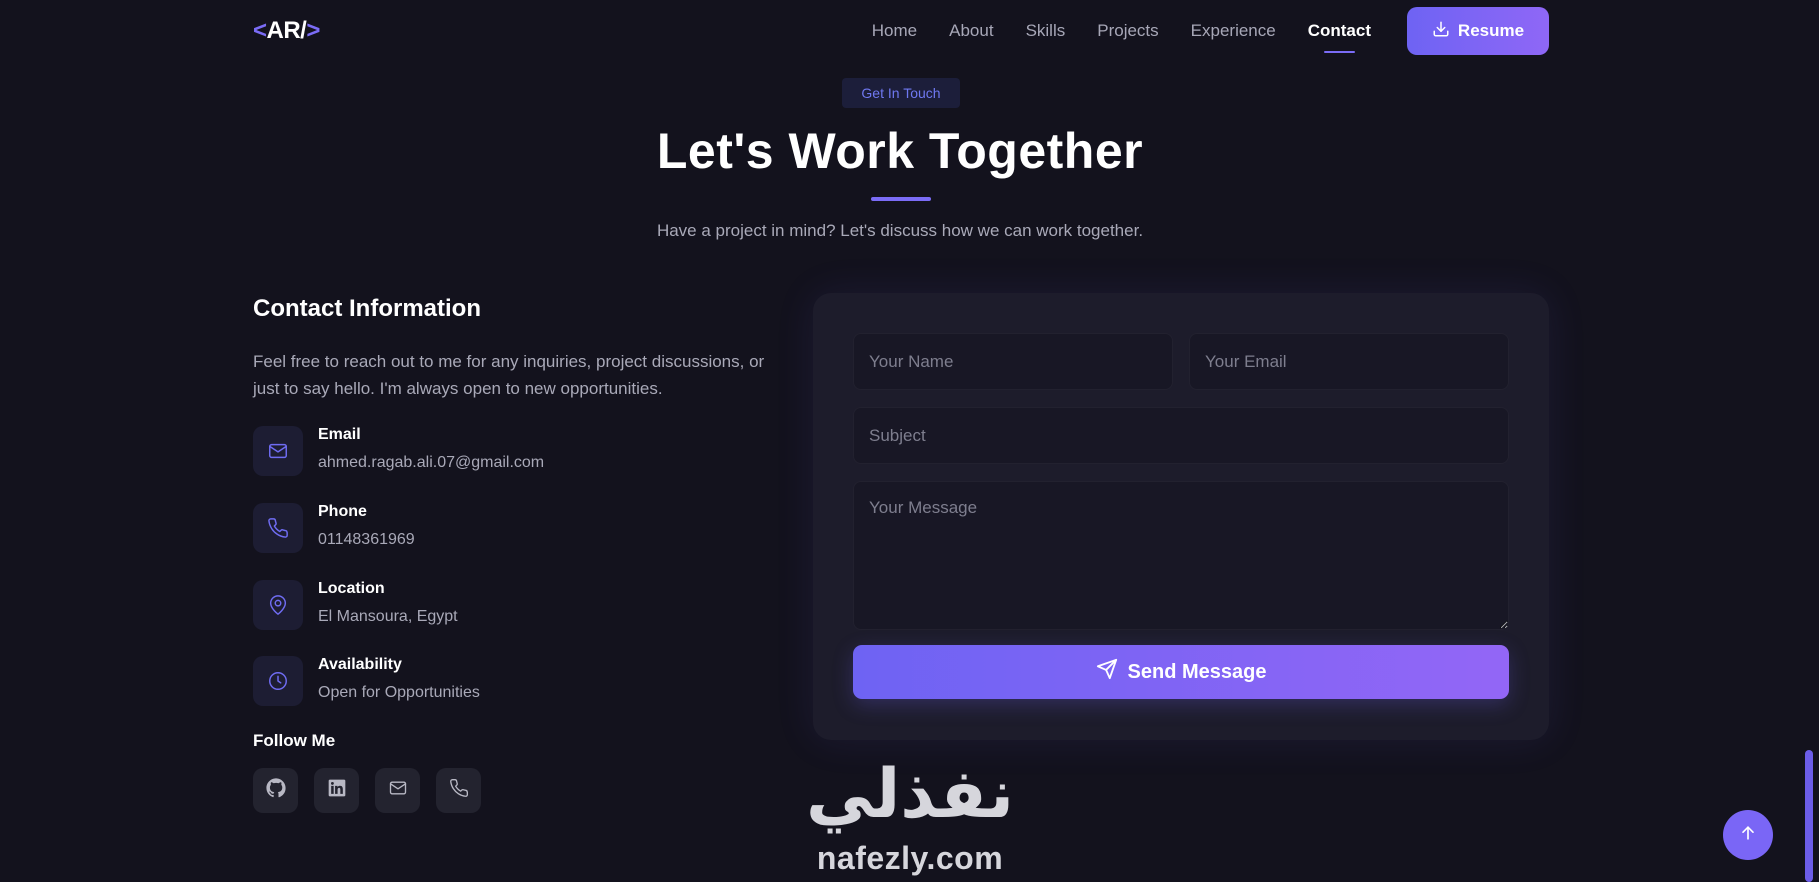 Image resolution: width=1819 pixels, height=882 pixels. What do you see at coordinates (339, 434) in the screenshot?
I see `contact-item-label: Email` at bounding box center [339, 434].